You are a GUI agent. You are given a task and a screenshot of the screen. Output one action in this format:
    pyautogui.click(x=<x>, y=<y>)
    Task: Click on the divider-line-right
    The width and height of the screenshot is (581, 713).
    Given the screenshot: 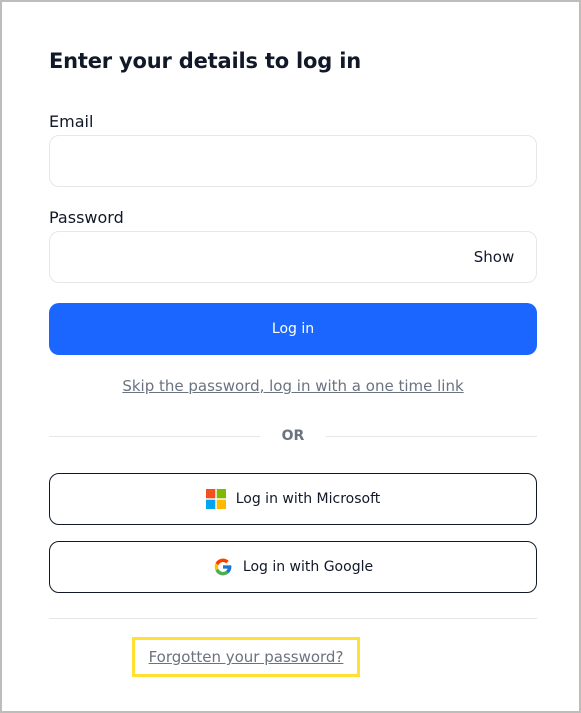 What is the action you would take?
    pyautogui.click(x=431, y=436)
    